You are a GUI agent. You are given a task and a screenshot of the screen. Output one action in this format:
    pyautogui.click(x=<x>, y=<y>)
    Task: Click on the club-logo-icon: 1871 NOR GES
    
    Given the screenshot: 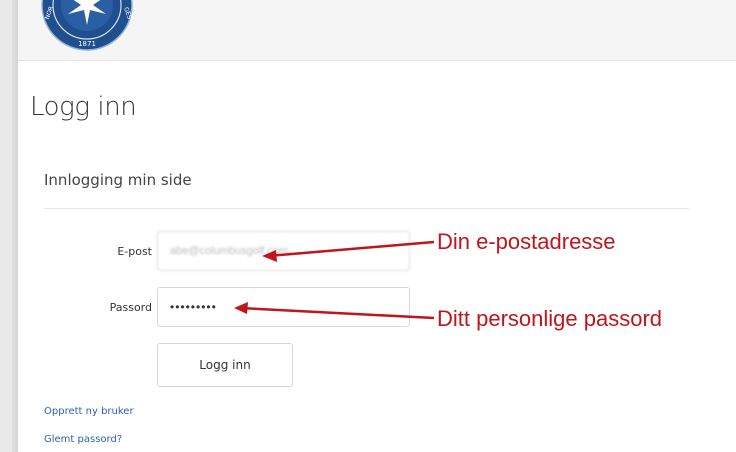 What is the action you would take?
    pyautogui.click(x=87, y=26)
    